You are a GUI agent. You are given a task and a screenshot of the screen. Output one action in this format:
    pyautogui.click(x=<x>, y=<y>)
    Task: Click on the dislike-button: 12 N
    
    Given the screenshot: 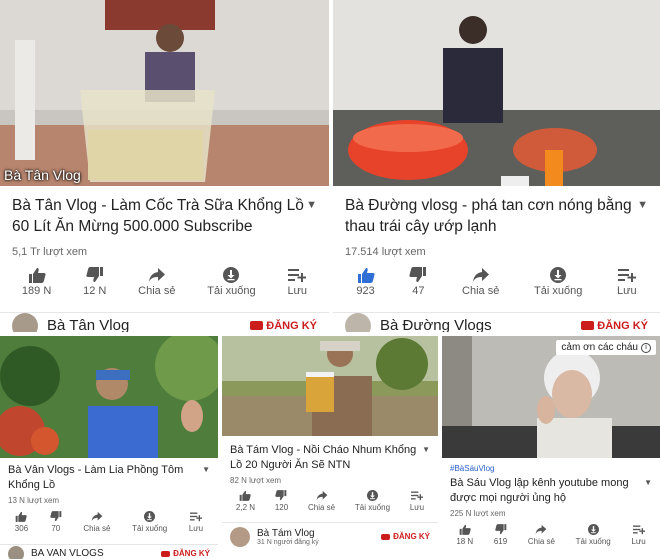 What is the action you would take?
    pyautogui.click(x=94, y=286)
    